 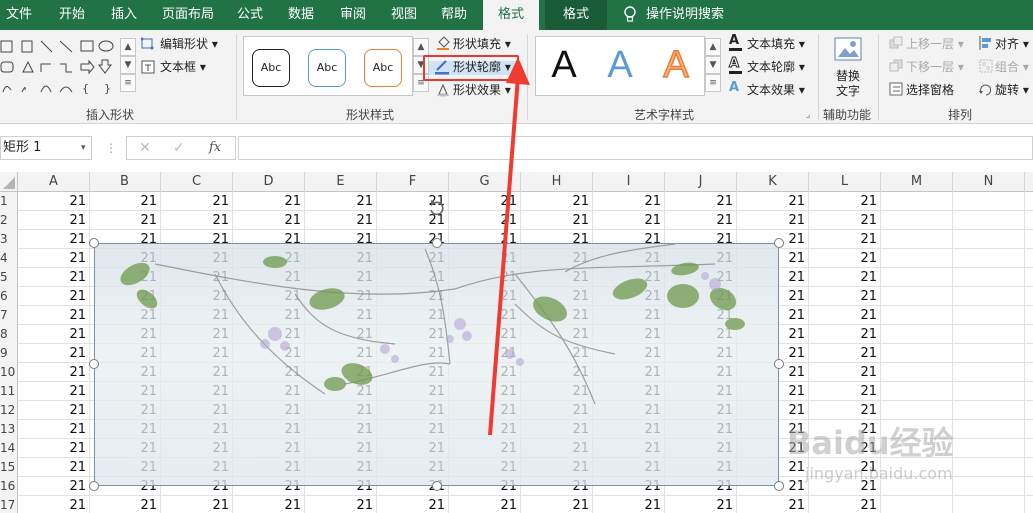 I want to click on row-header: 3, so click(x=9, y=239).